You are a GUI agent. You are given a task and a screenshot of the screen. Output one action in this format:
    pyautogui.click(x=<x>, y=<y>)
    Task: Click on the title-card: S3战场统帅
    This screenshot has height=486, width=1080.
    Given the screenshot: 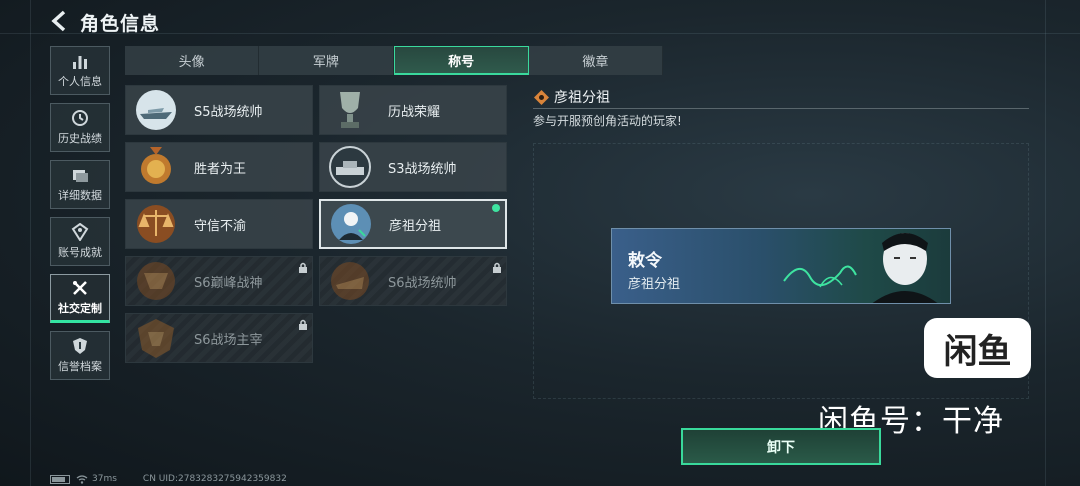 What is the action you would take?
    pyautogui.click(x=413, y=167)
    